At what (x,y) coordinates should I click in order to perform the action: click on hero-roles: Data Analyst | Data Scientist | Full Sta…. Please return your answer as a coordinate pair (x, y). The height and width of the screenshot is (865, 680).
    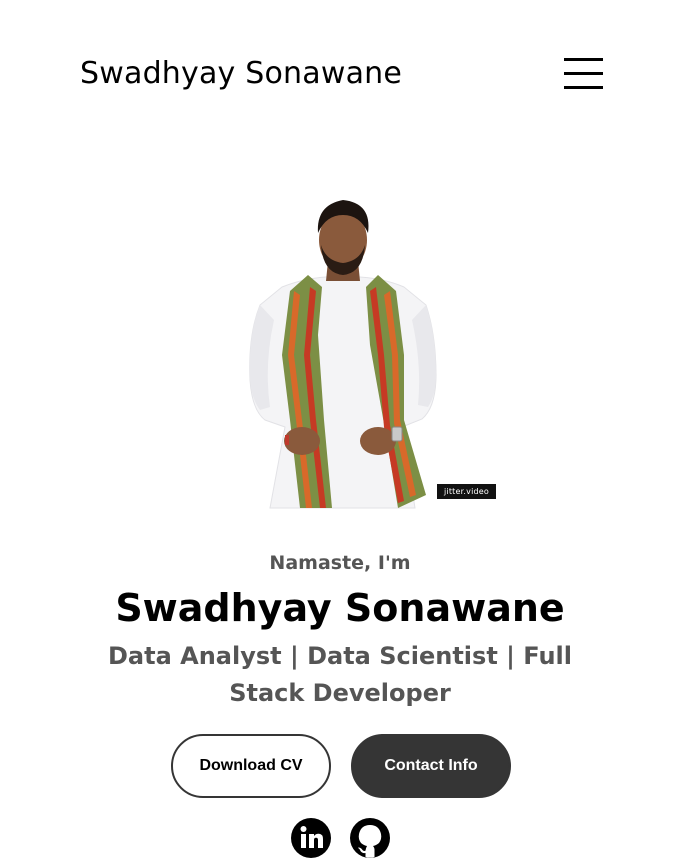
    Looking at the image, I should click on (339, 674).